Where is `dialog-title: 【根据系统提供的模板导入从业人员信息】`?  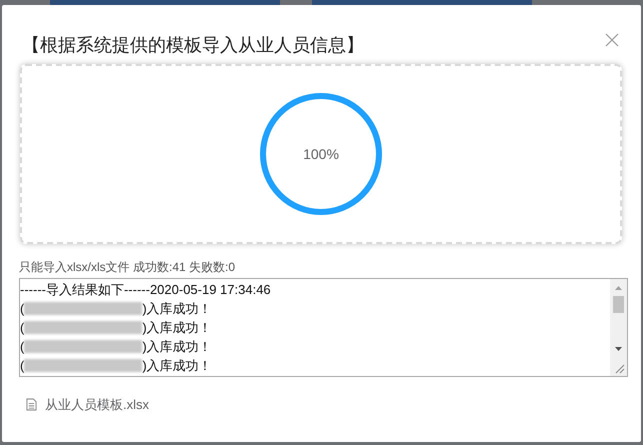
dialog-title: 【根据系统提供的模板导入从业人员信息】 is located at coordinates (193, 45).